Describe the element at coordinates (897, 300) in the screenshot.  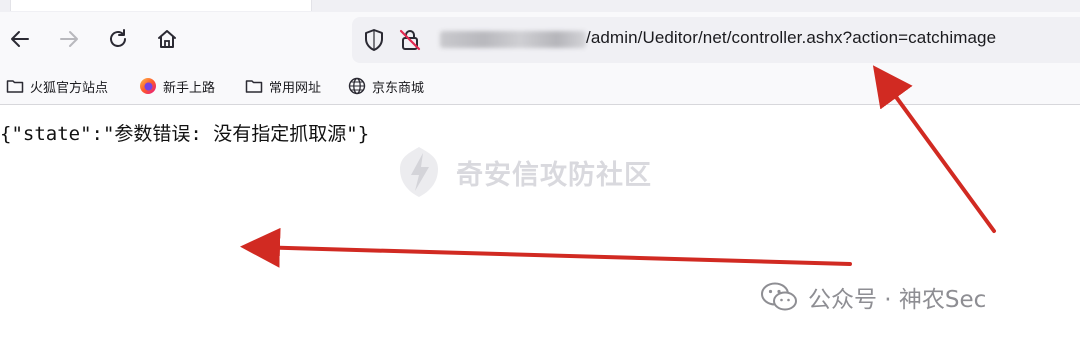
I see `credit-text: 公众号 · 神农Sec` at that location.